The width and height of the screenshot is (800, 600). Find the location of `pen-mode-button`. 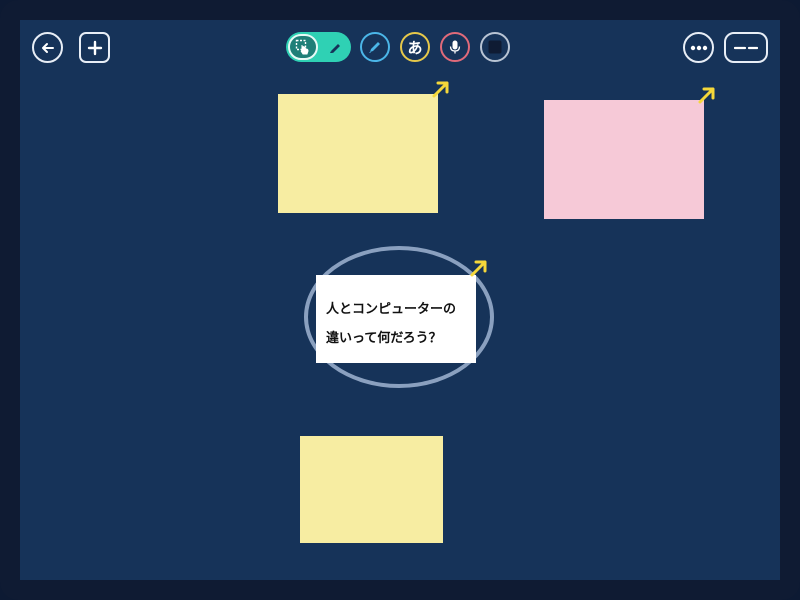

pen-mode-button is located at coordinates (335, 47).